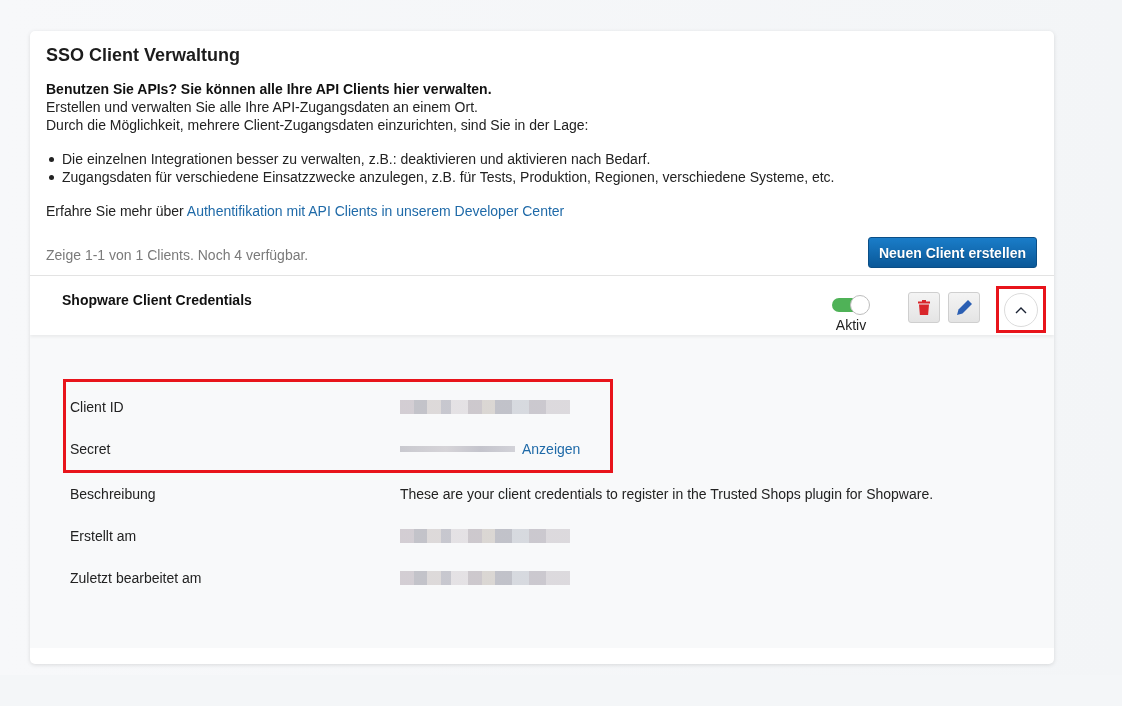  What do you see at coordinates (157, 300) in the screenshot?
I see `client-name: Shopware Client Credentials` at bounding box center [157, 300].